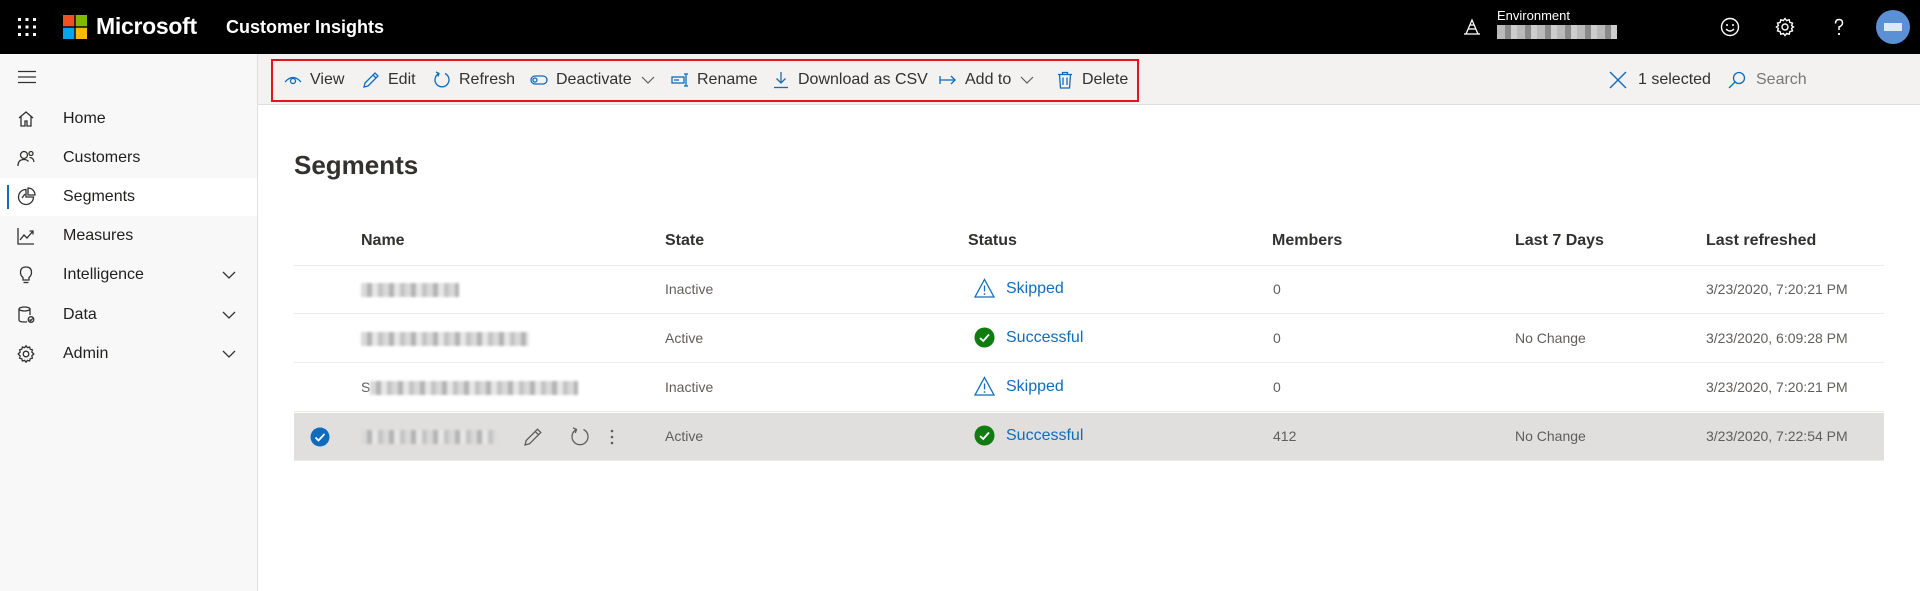 This screenshot has width=1920, height=591. I want to click on last-refreshed-cell: 3/23/2020, 7:20:21 PM, so click(1777, 289).